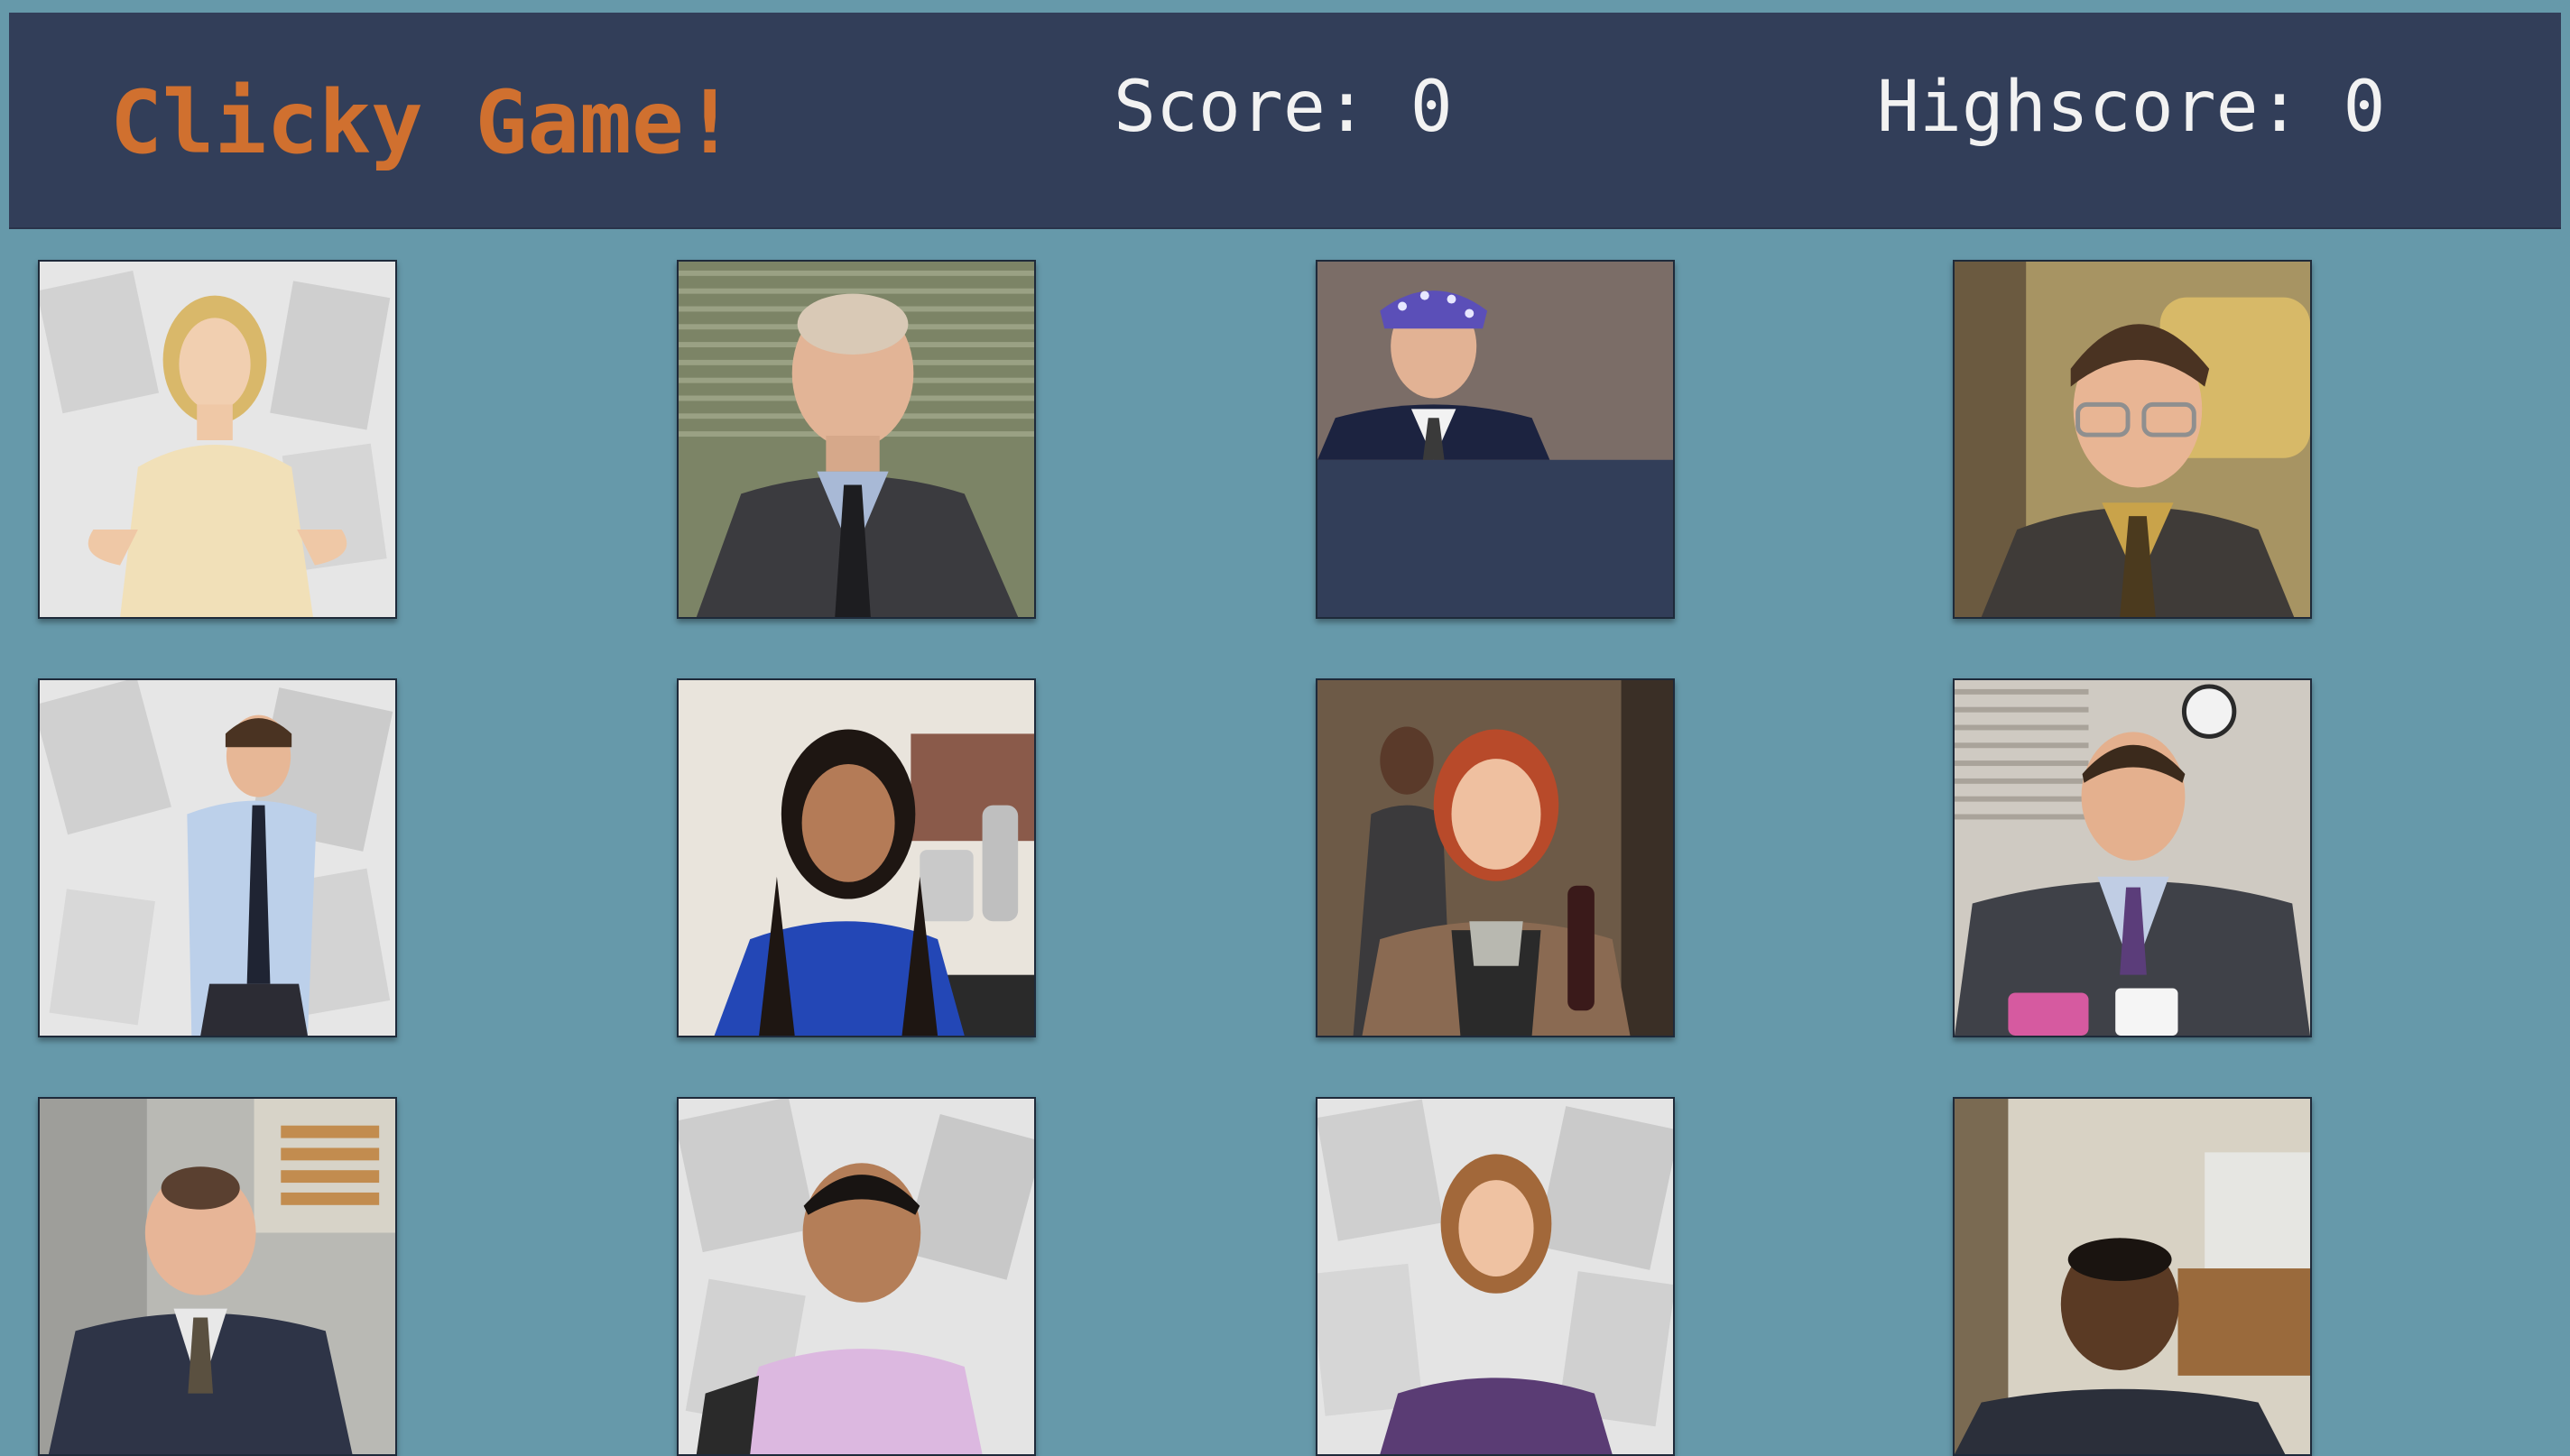 The height and width of the screenshot is (1456, 2570). I want to click on card-pam, so click(1495, 1276).